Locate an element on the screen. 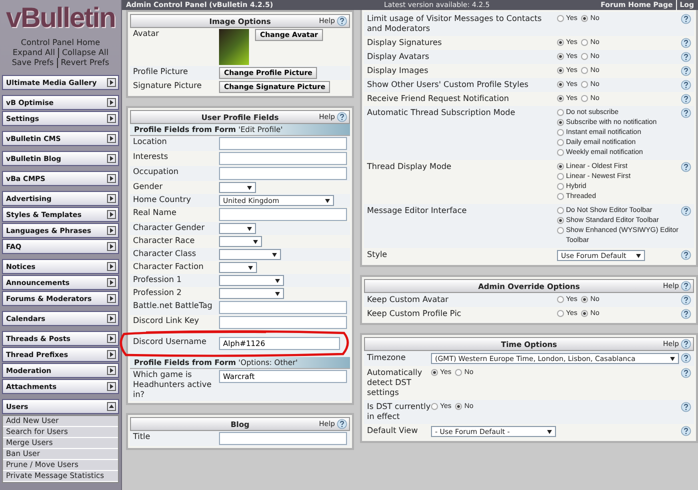  field-label: Interests is located at coordinates (151, 157).